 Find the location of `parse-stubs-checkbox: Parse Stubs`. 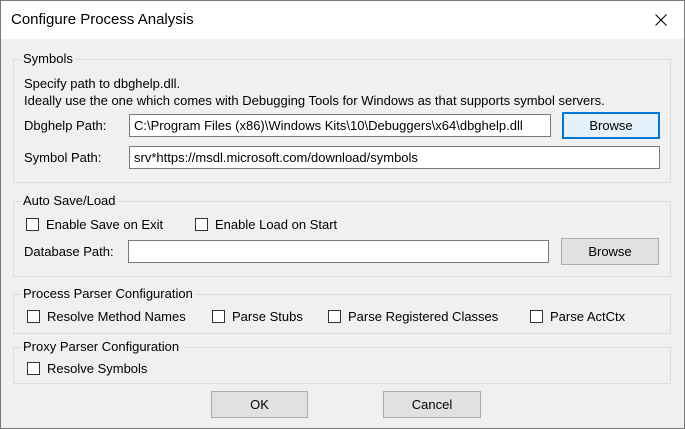

parse-stubs-checkbox: Parse Stubs is located at coordinates (257, 316).